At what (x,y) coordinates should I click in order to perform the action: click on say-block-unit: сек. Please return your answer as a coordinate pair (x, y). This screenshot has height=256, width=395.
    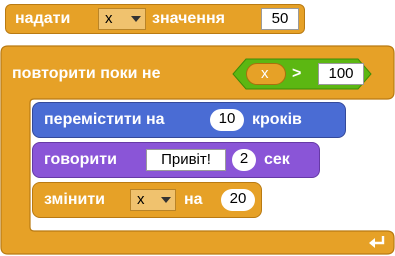
    Looking at the image, I should click on (277, 159).